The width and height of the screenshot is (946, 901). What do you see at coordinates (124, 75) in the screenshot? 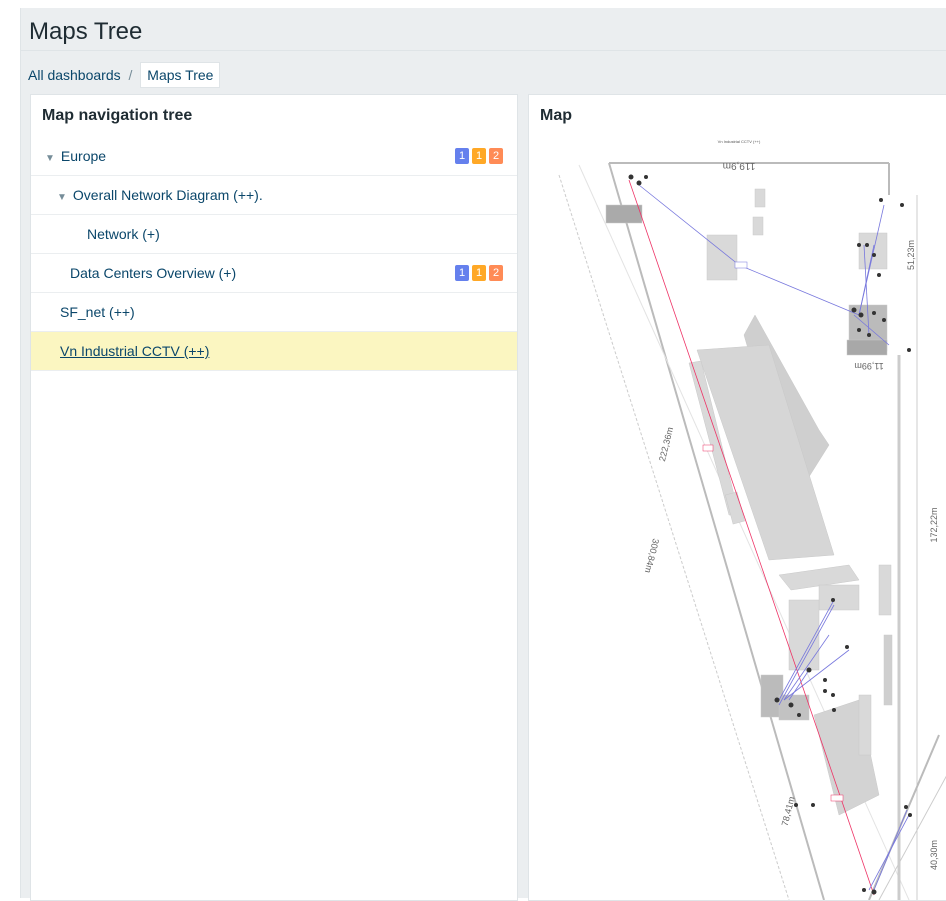
I see `breadcrumb: All dashboards / Maps Tree` at bounding box center [124, 75].